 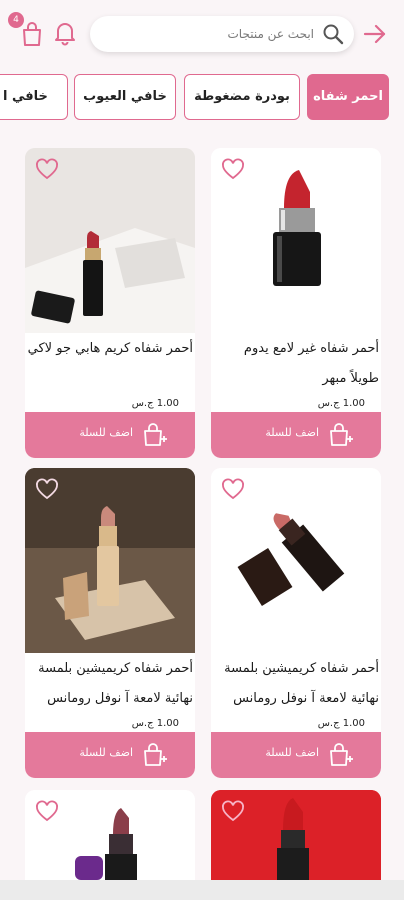 What do you see at coordinates (209, 34) in the screenshot?
I see `search-input` at bounding box center [209, 34].